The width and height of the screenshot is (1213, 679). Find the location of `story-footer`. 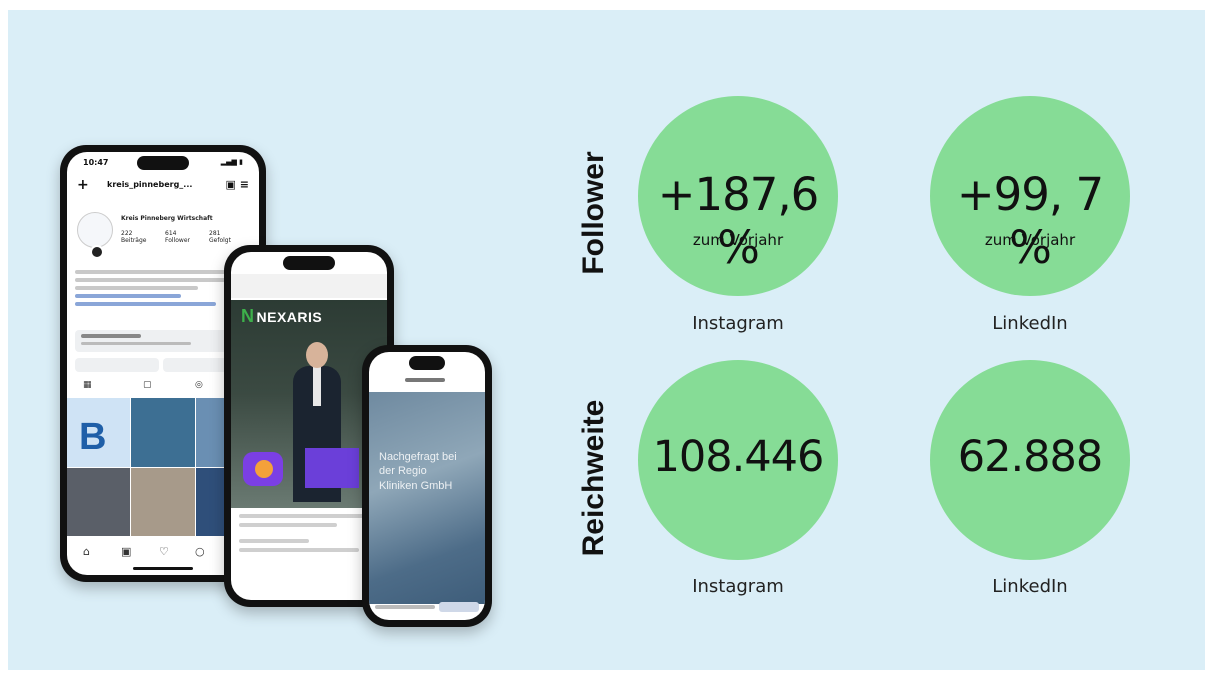

story-footer is located at coordinates (427, 608).